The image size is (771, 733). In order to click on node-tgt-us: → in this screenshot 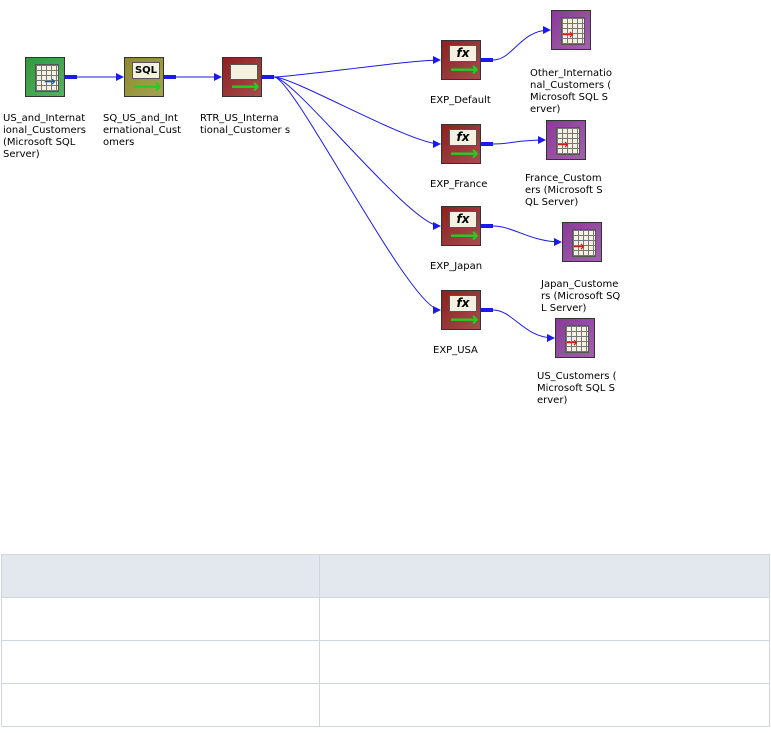, I will do `click(575, 338)`.